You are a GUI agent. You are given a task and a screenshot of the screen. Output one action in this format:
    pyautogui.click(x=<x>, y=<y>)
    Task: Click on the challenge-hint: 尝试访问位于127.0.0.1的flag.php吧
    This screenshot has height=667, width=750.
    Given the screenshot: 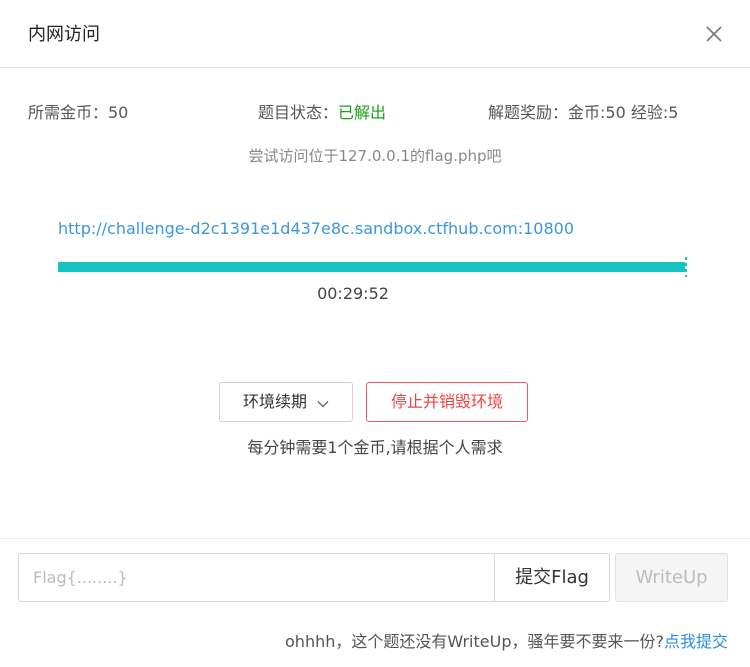 What is the action you would take?
    pyautogui.click(x=375, y=156)
    